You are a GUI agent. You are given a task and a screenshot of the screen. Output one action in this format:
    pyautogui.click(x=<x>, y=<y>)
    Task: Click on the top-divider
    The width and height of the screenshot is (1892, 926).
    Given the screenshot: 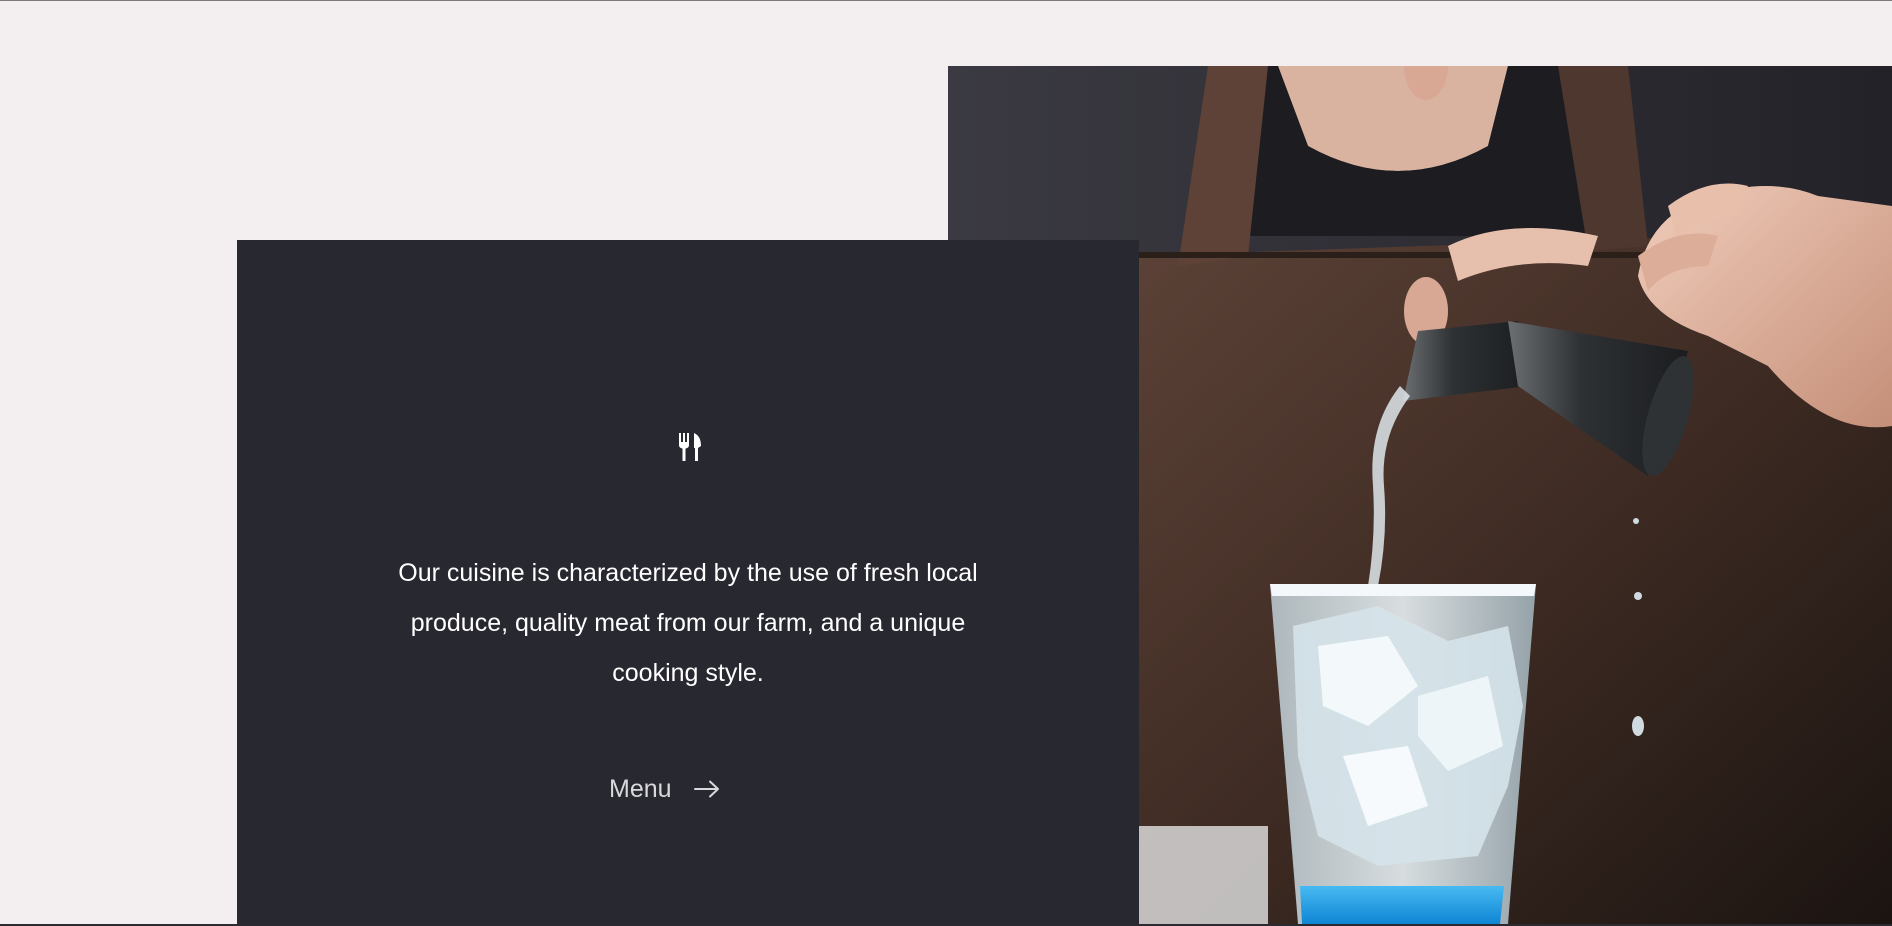 What is the action you would take?
    pyautogui.click(x=946, y=0)
    